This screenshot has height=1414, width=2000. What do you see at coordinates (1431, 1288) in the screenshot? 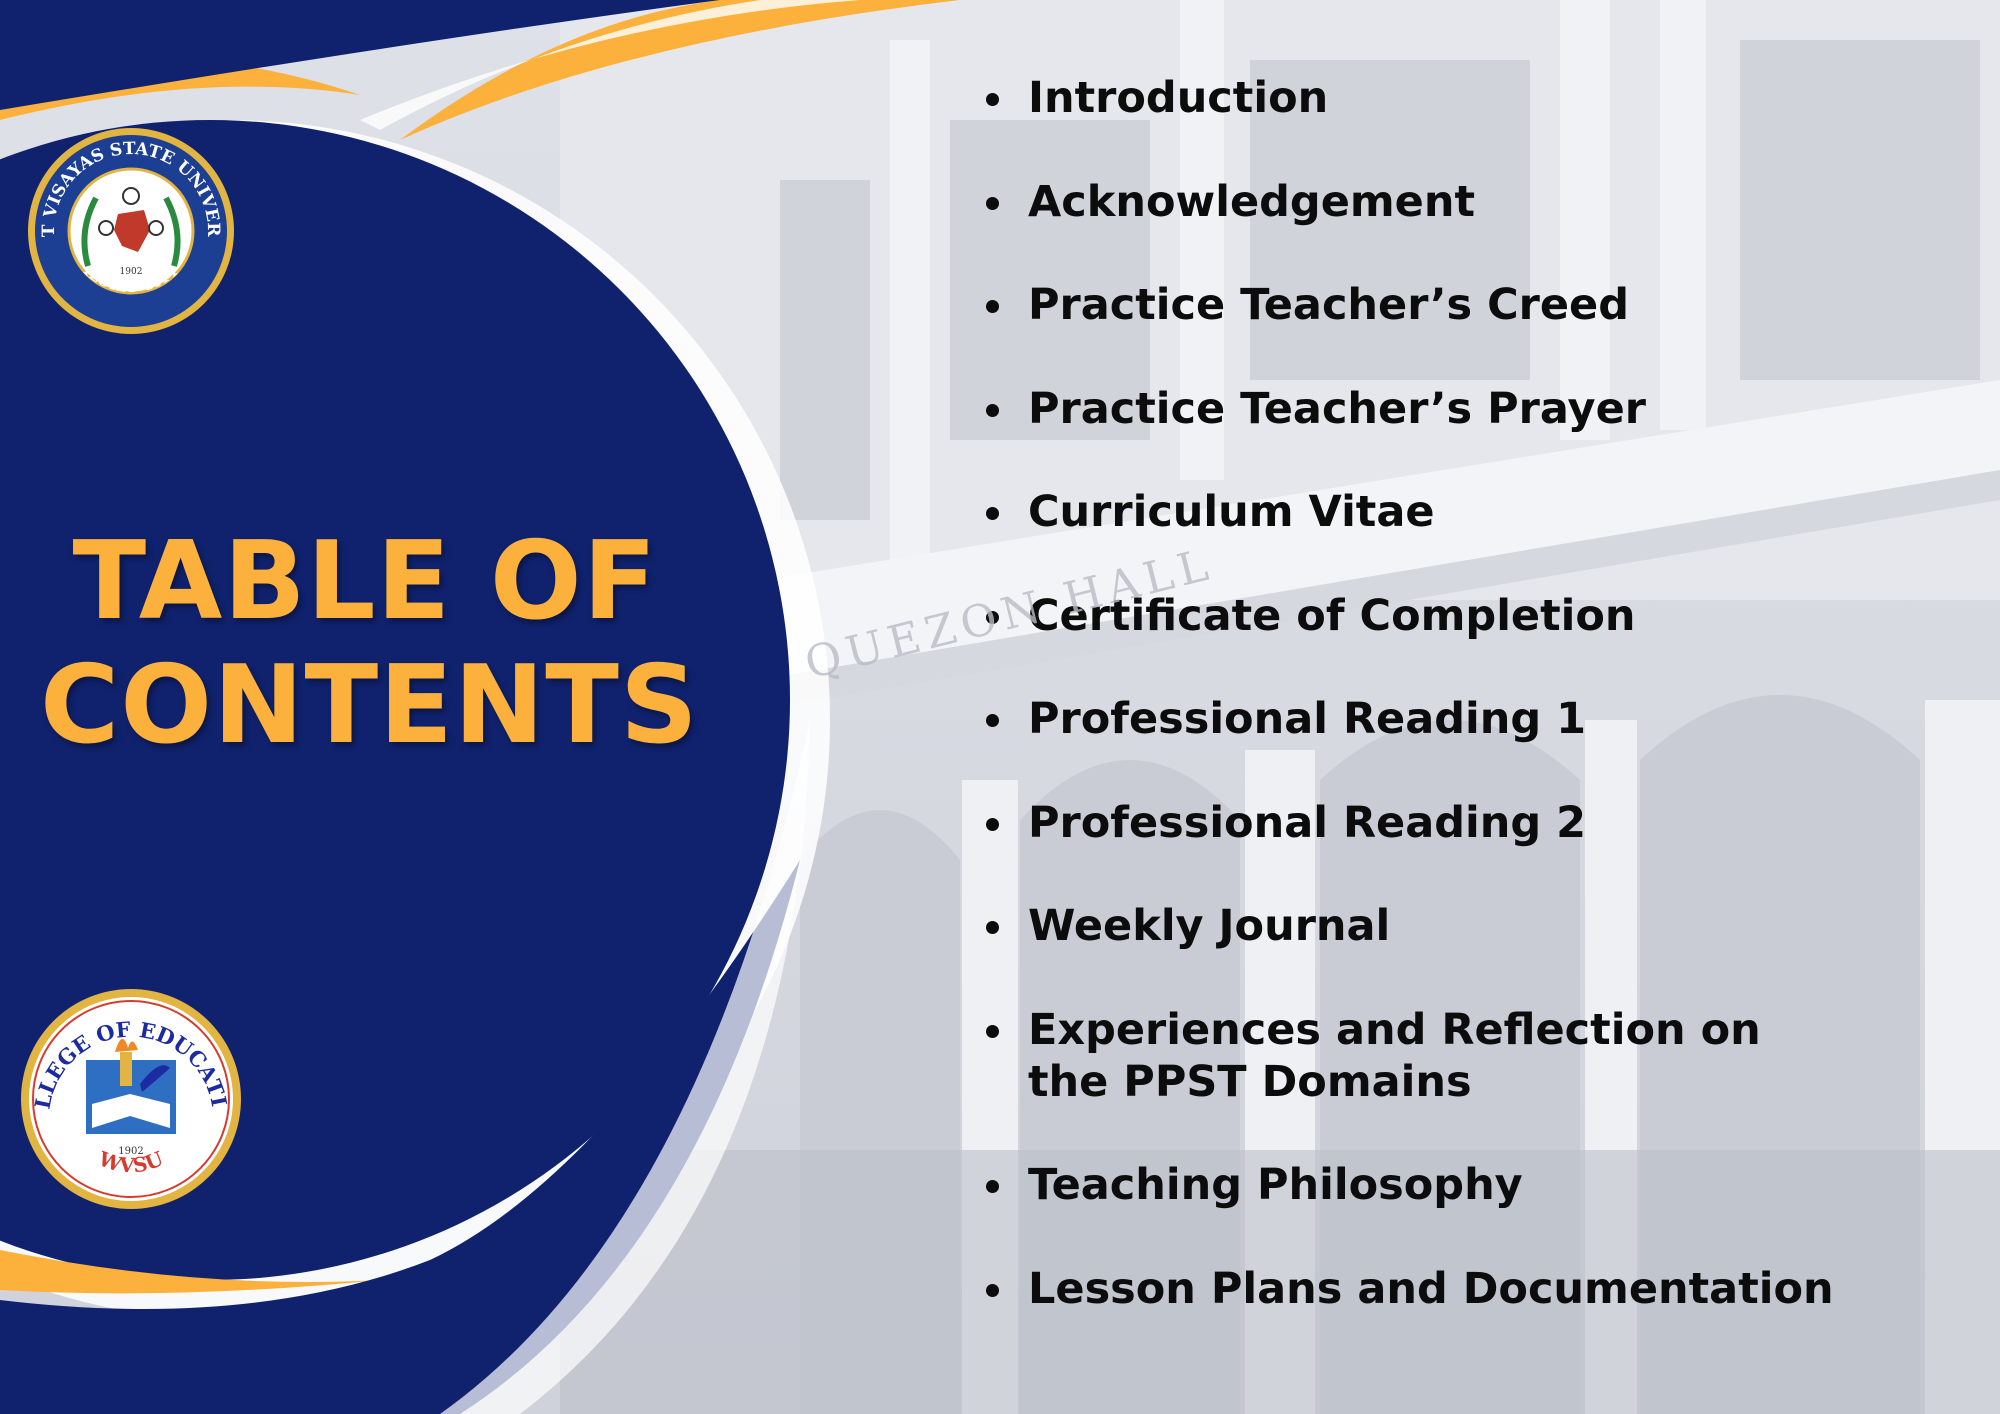
I see `toc-item-label: Lesson Plans and Documentation` at bounding box center [1431, 1288].